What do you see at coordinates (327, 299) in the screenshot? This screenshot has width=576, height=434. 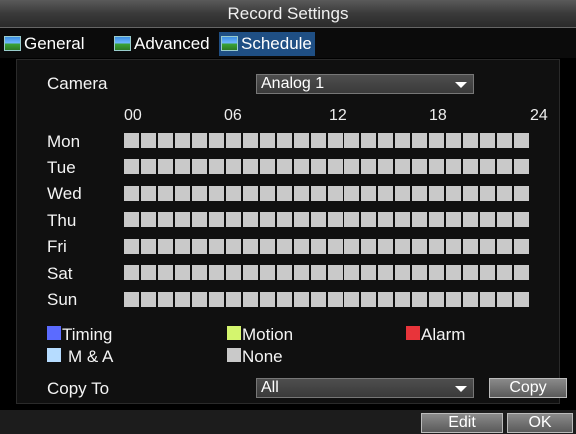 I see `schedule-row-sun` at bounding box center [327, 299].